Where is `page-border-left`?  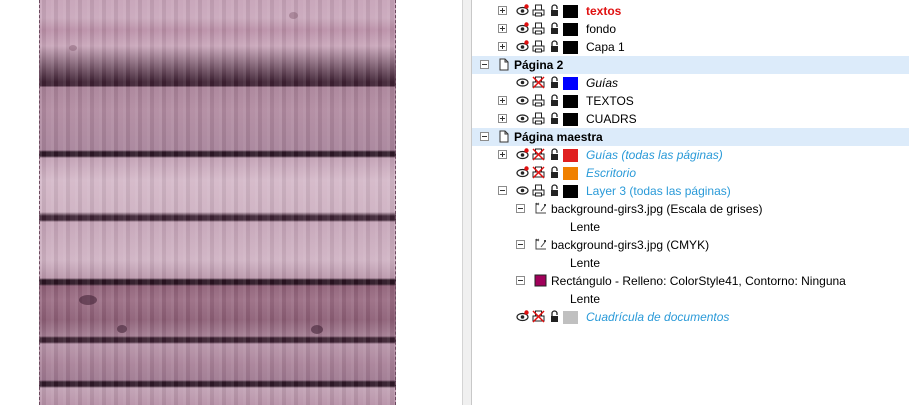
page-border-left is located at coordinates (39, 202).